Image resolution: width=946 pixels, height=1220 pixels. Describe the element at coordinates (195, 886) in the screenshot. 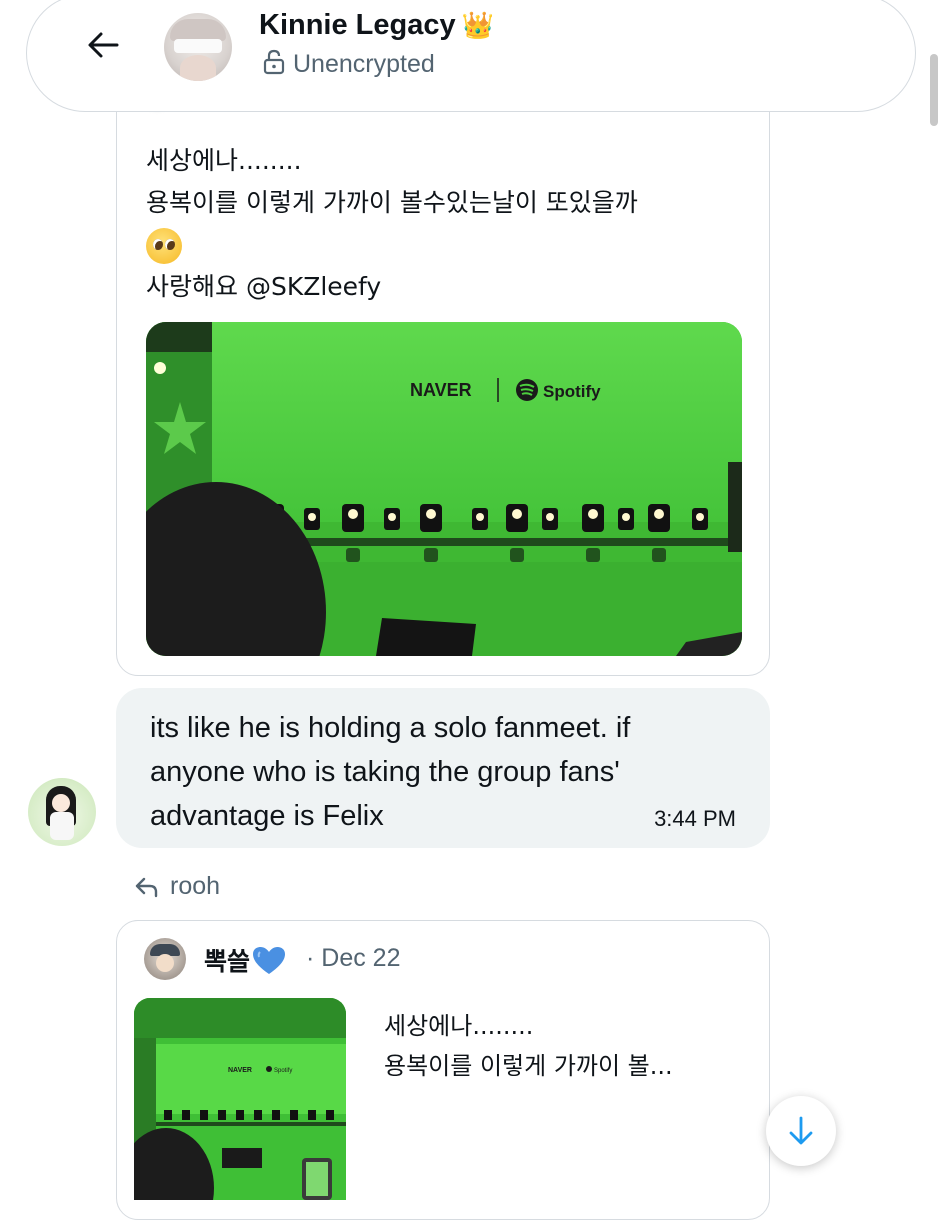

I see `reply-to-name: rooh` at that location.